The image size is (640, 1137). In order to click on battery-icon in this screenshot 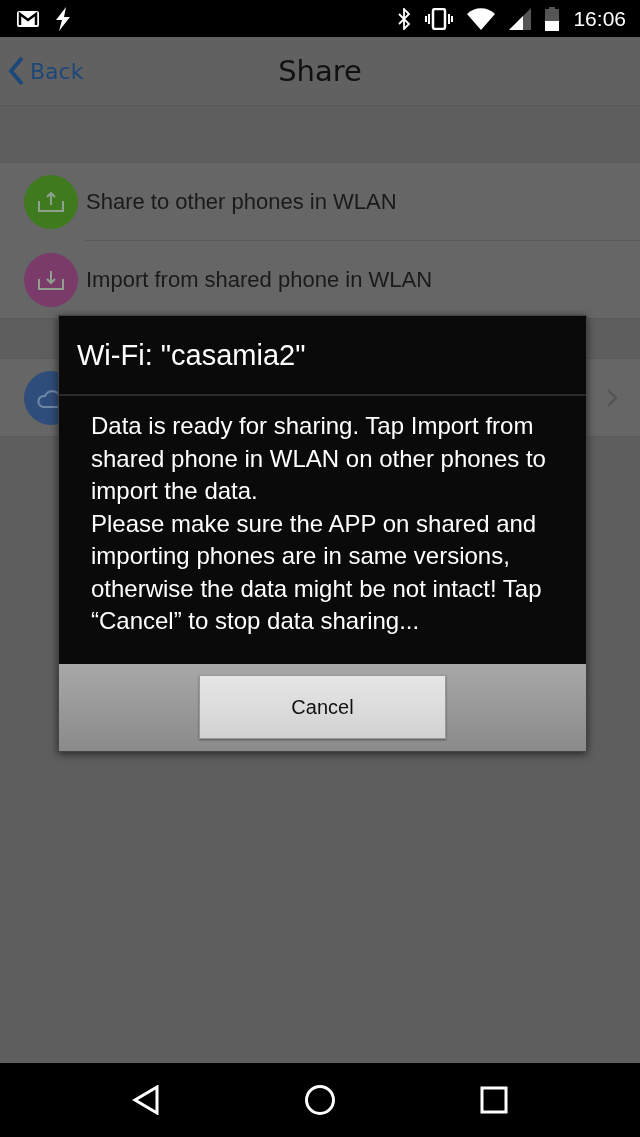, I will do `click(552, 18)`.